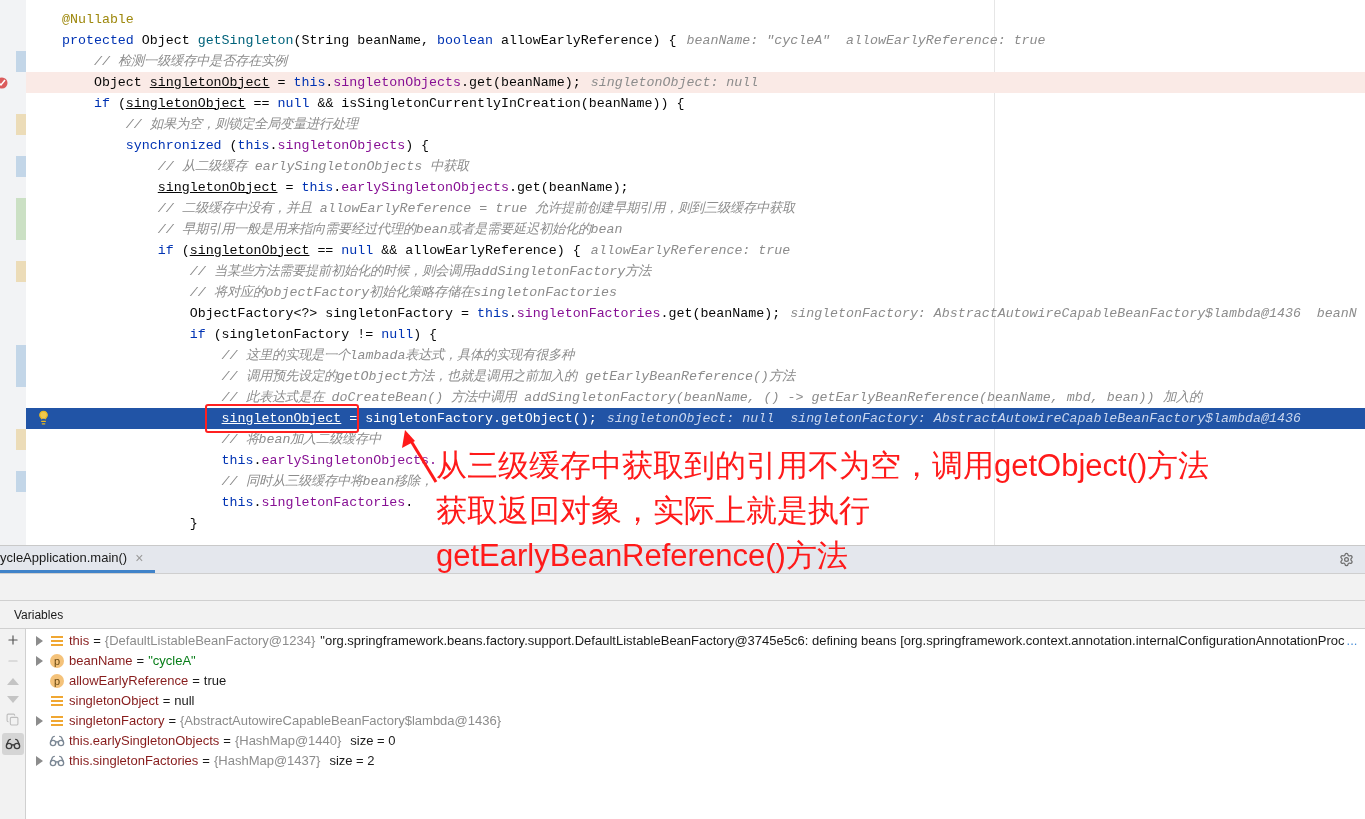  Describe the element at coordinates (184, 701) in the screenshot. I see `variable-value: null` at that location.